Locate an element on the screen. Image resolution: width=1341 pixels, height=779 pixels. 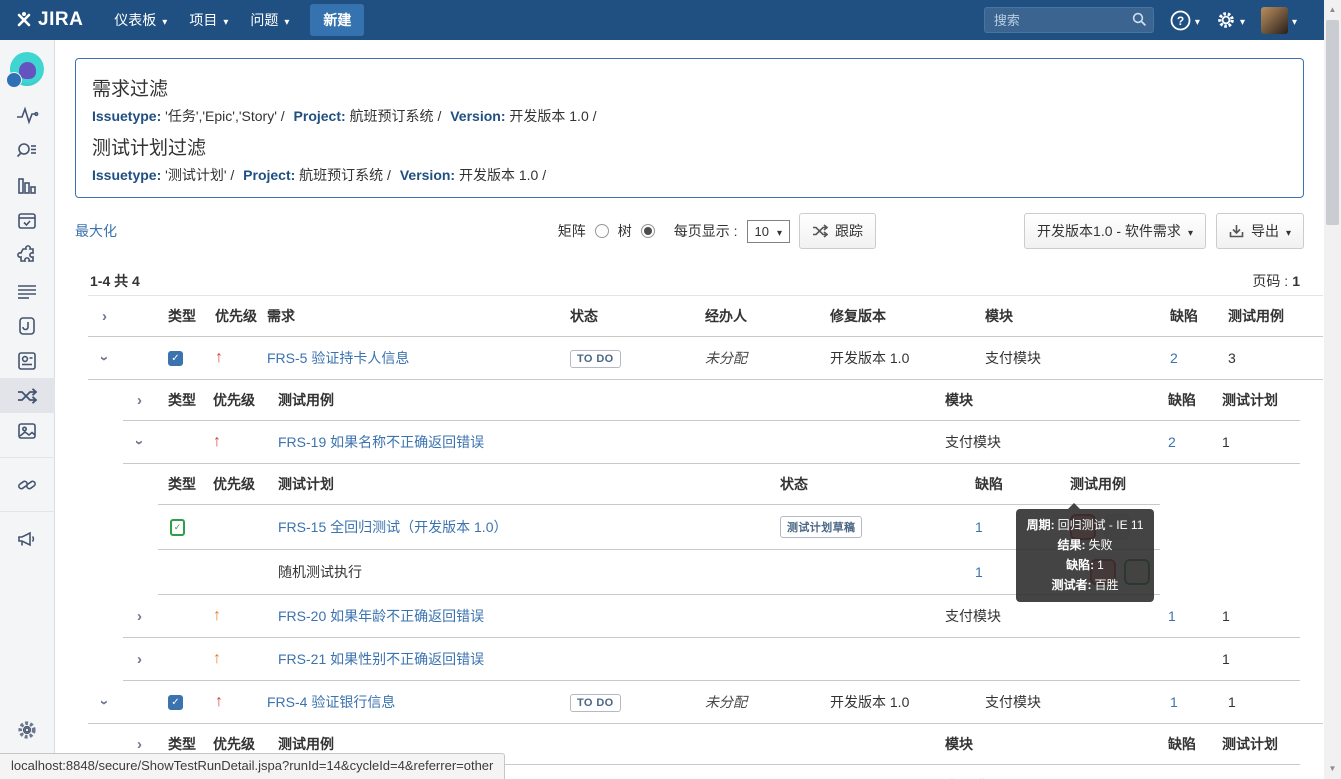
issue-link: FRS-5 验证持卡人信息 is located at coordinates (338, 358).